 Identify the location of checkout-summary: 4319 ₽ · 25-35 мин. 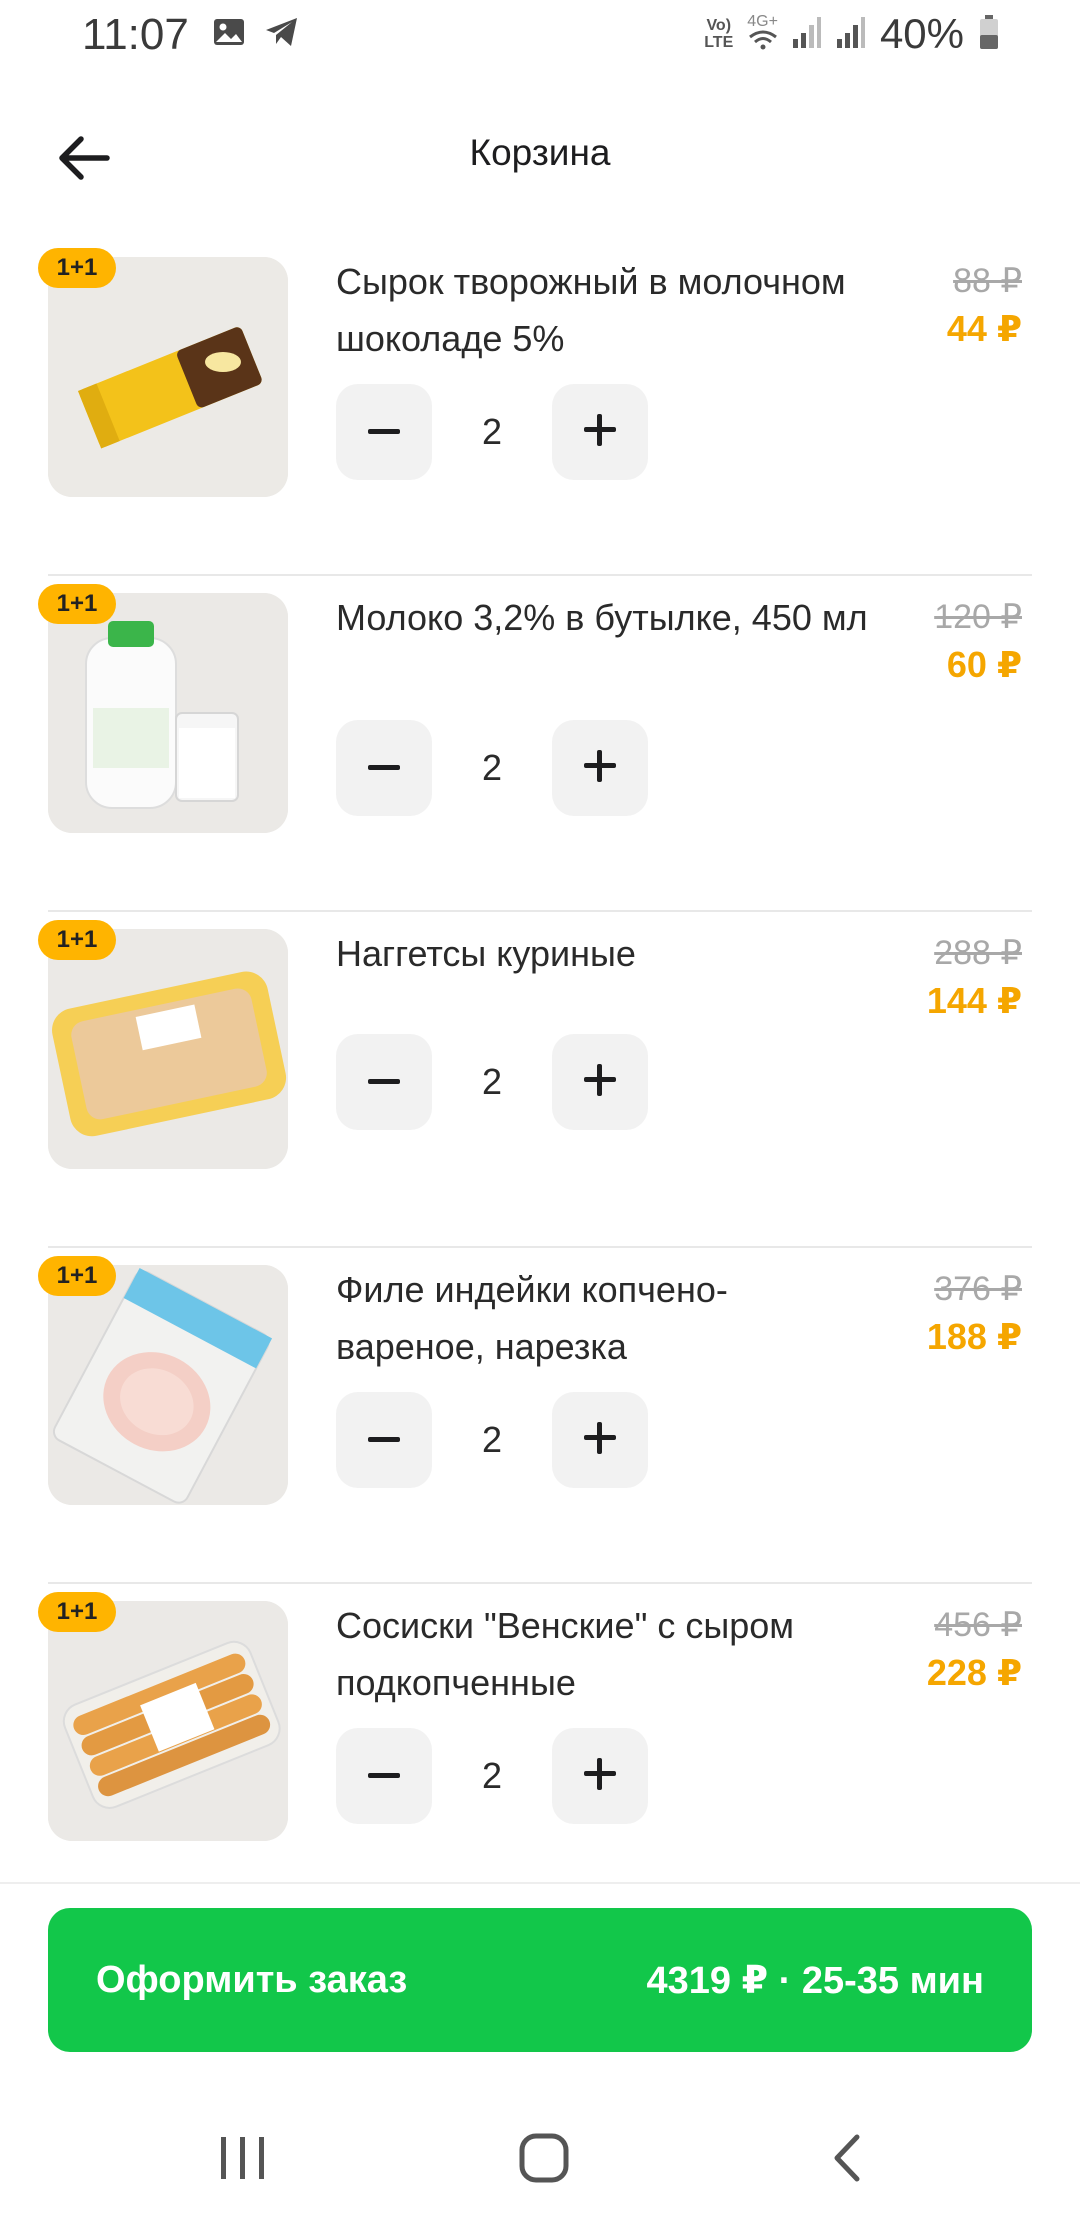
(815, 1980).